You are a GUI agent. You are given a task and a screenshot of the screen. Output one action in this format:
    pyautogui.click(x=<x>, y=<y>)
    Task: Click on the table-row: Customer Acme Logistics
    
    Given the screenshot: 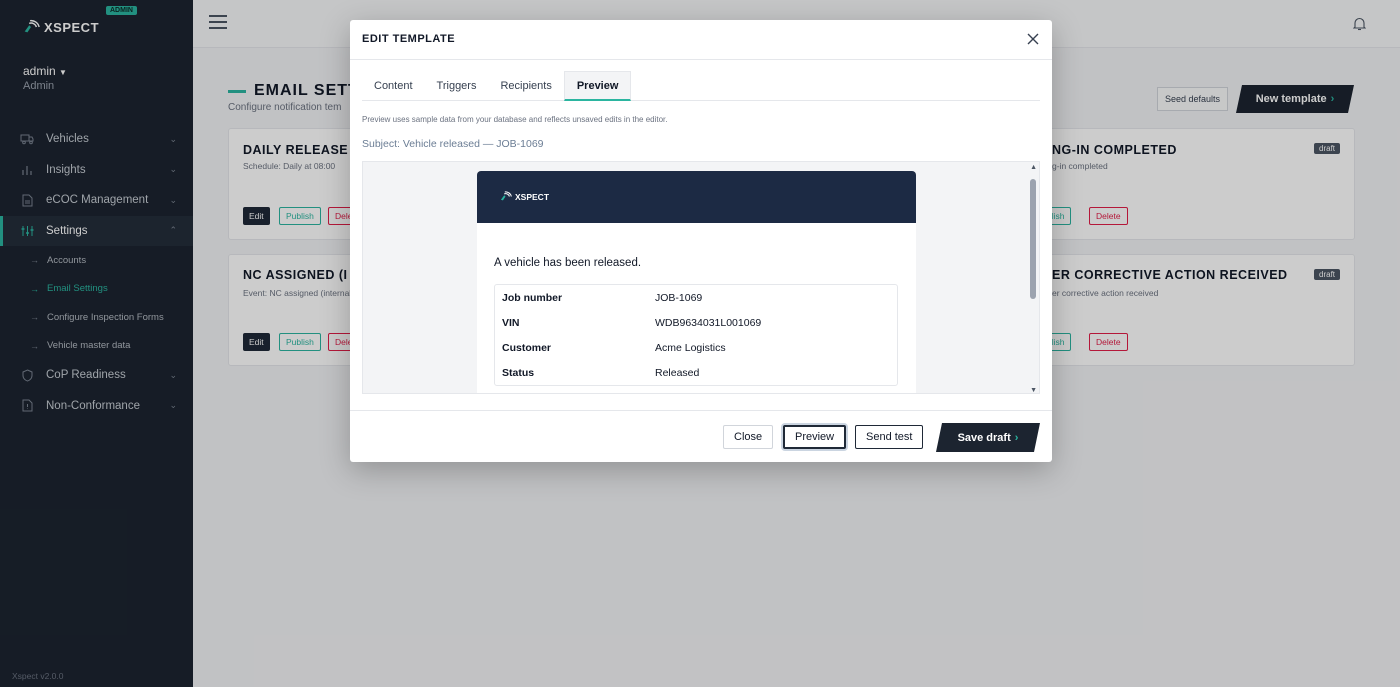 What is the action you would take?
    pyautogui.click(x=696, y=347)
    